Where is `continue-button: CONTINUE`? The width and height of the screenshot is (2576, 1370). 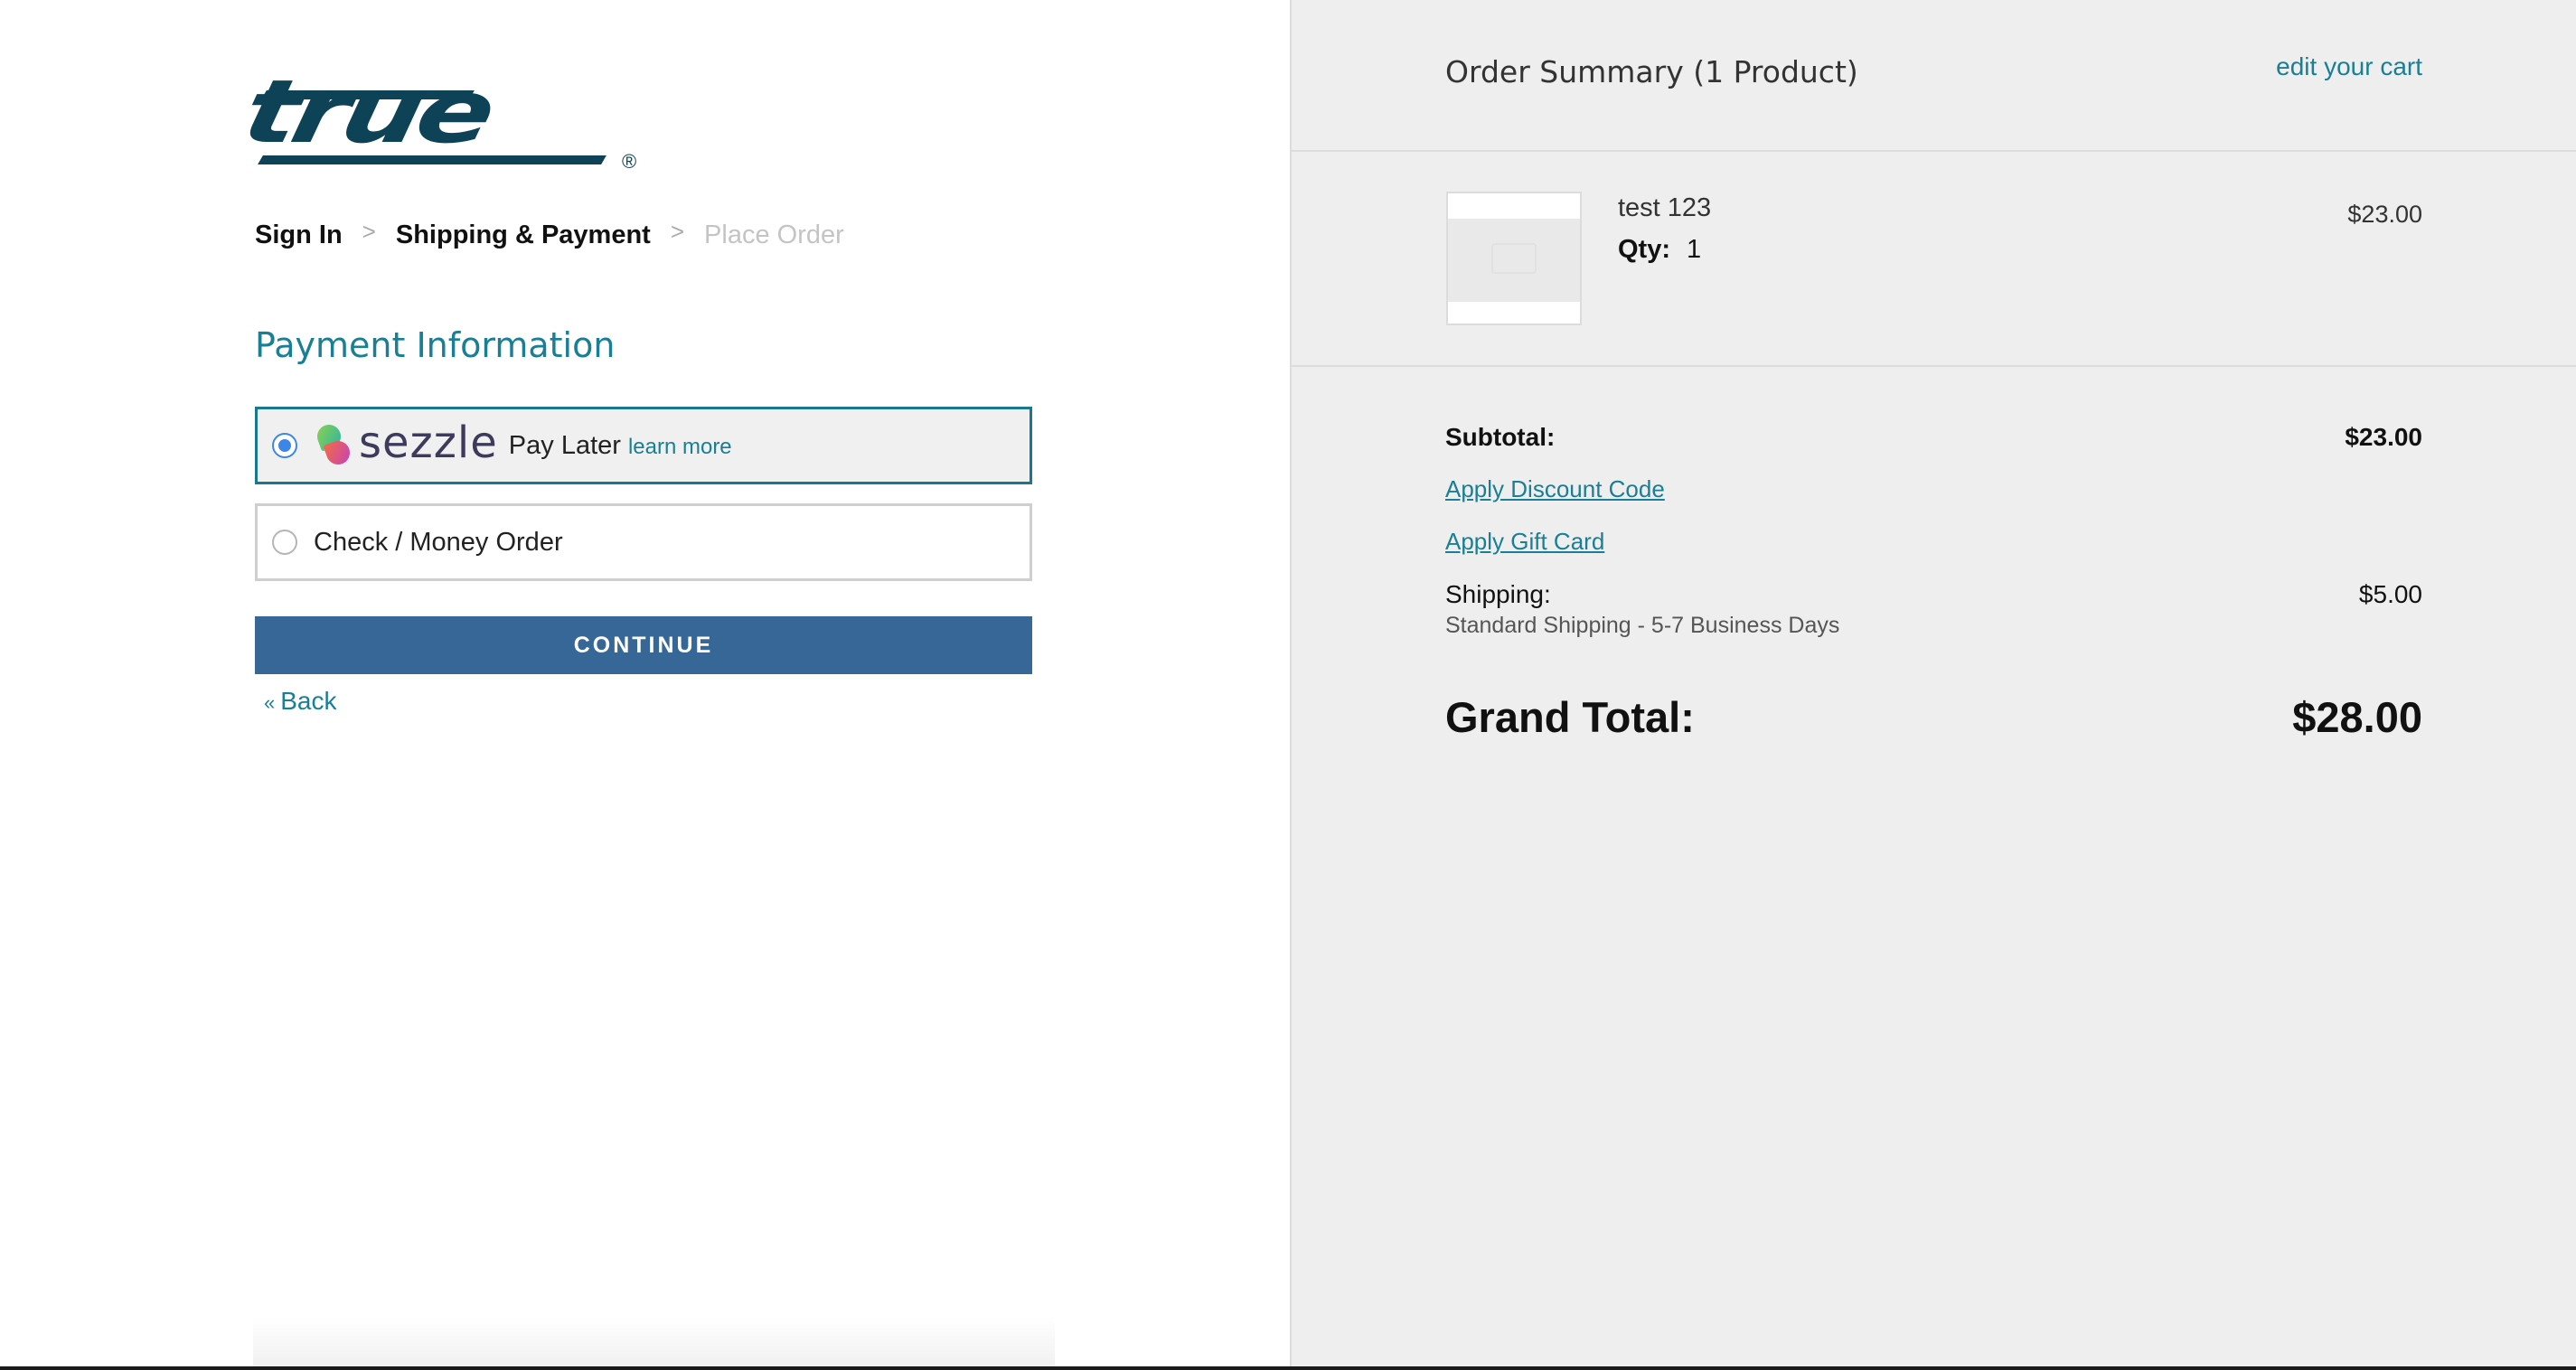 continue-button: CONTINUE is located at coordinates (643, 645).